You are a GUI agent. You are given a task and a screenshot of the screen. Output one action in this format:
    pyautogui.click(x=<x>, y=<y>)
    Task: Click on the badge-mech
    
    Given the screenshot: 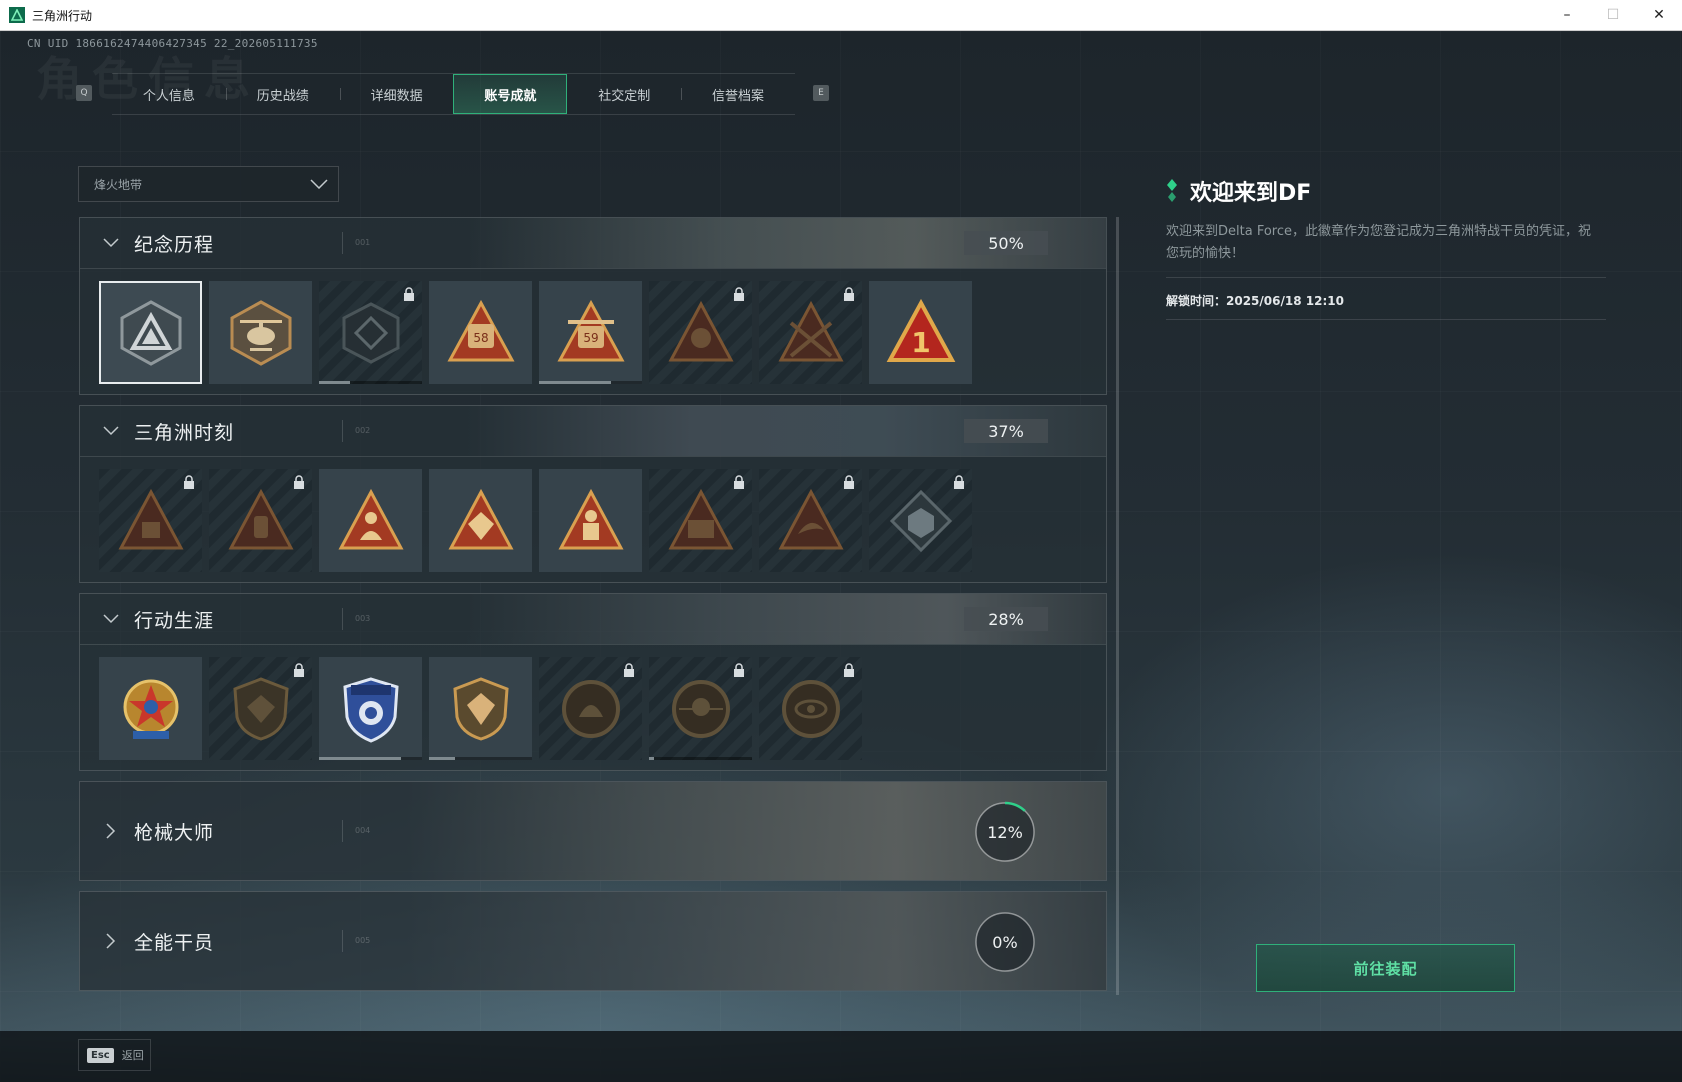 What is the action you would take?
    pyautogui.click(x=700, y=520)
    